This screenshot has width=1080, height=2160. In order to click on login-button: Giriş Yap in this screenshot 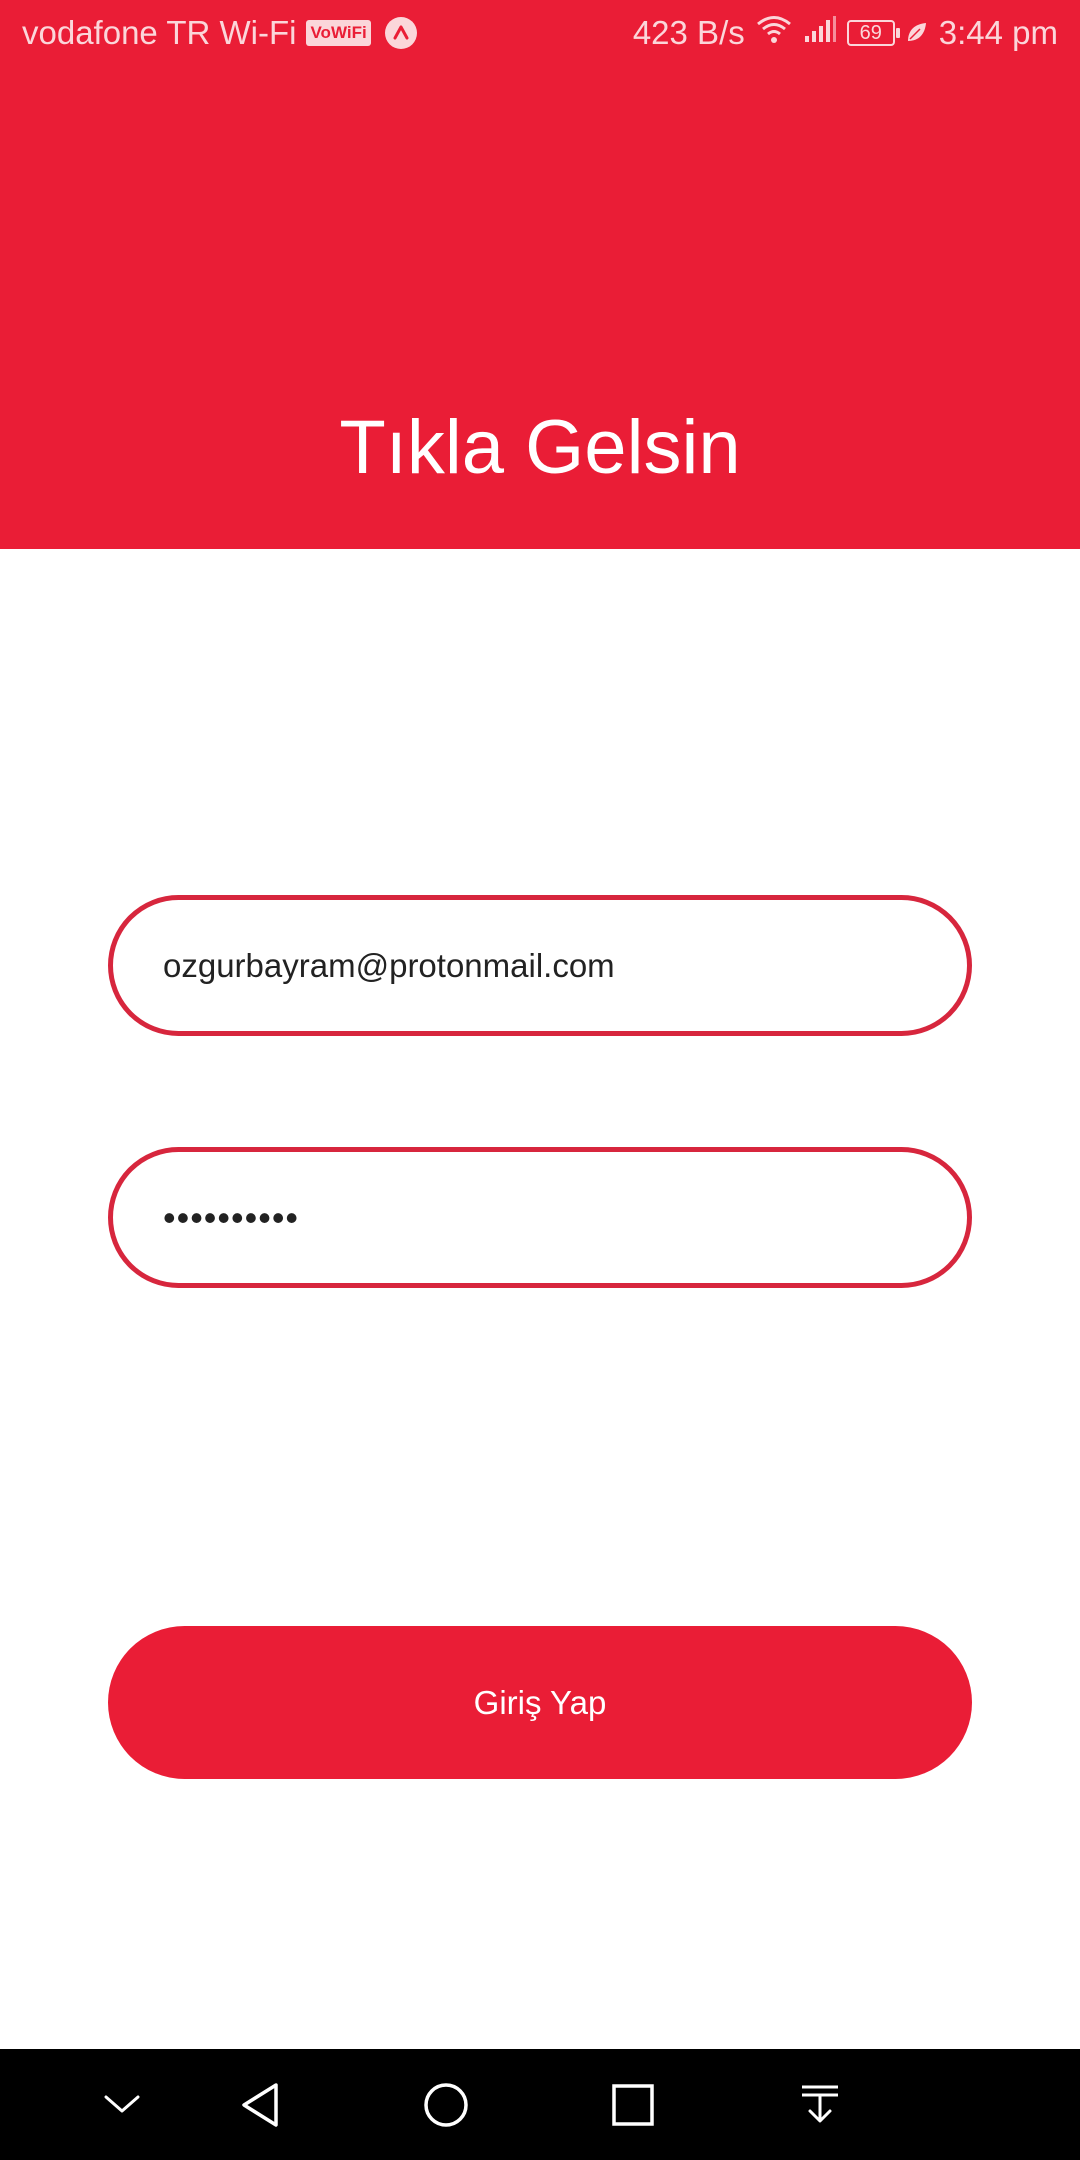, I will do `click(540, 1702)`.